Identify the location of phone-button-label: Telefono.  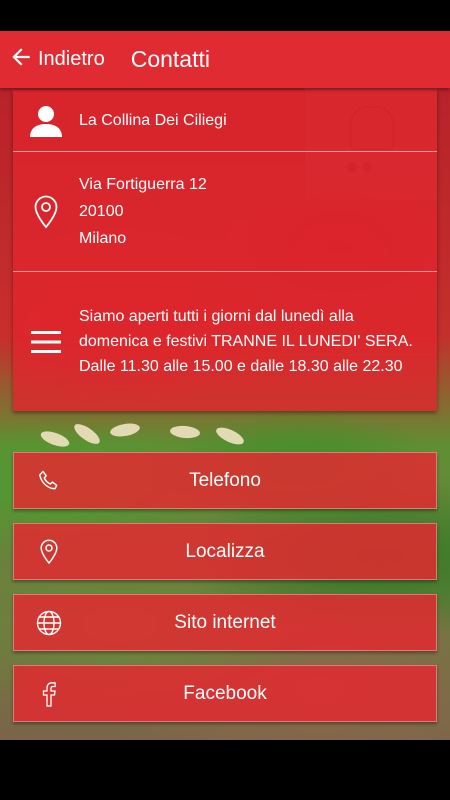
(225, 480).